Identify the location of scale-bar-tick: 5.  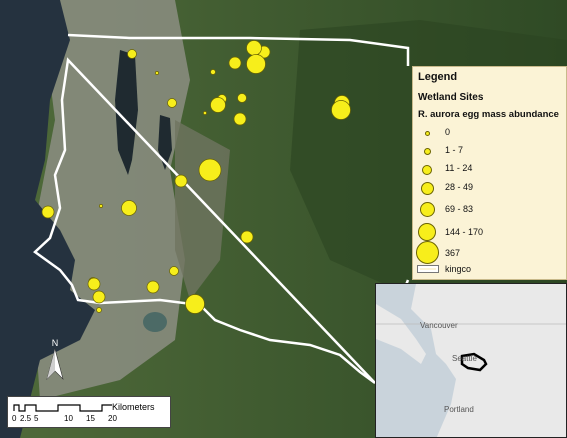
(36, 418).